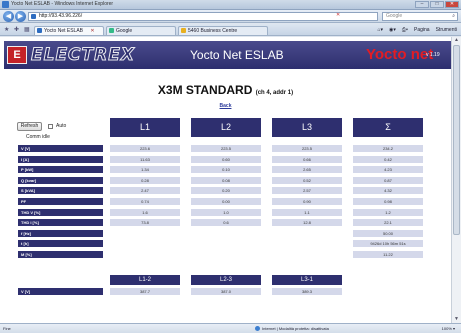  Describe the element at coordinates (338, 15) in the screenshot. I see `stop-icon: ✕` at that location.